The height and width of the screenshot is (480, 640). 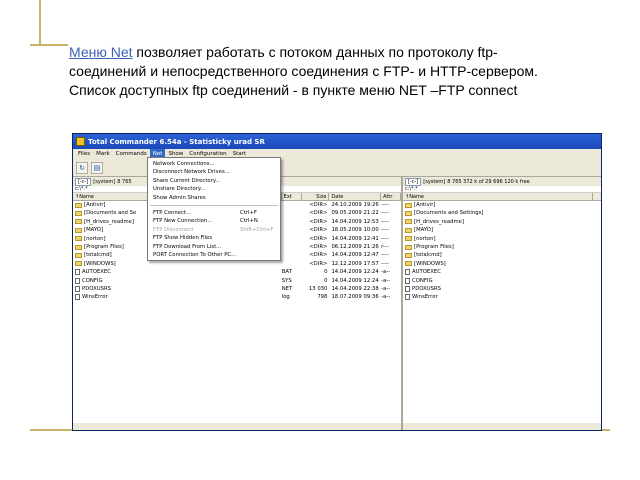 What do you see at coordinates (248, 212) in the screenshot?
I see `menu-item-shortcut: Ctrl+F` at bounding box center [248, 212].